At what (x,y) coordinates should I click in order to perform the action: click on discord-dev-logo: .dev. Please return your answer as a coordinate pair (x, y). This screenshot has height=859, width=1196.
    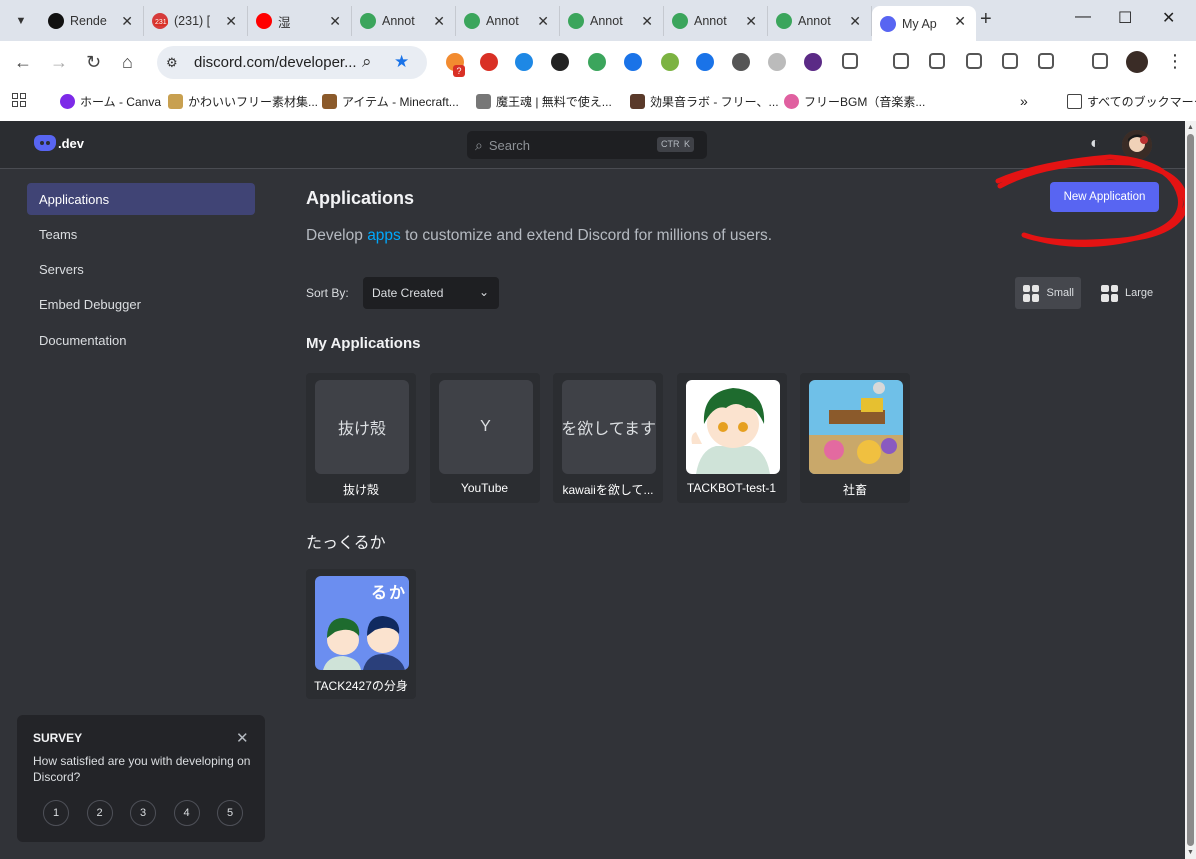
    Looking at the image, I should click on (59, 143).